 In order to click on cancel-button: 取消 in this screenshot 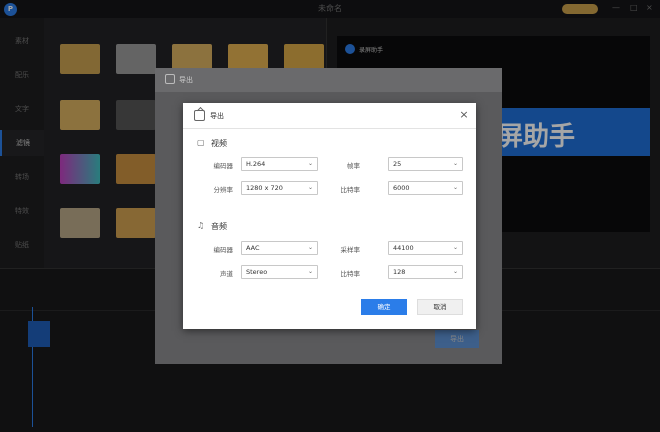, I will do `click(440, 307)`.